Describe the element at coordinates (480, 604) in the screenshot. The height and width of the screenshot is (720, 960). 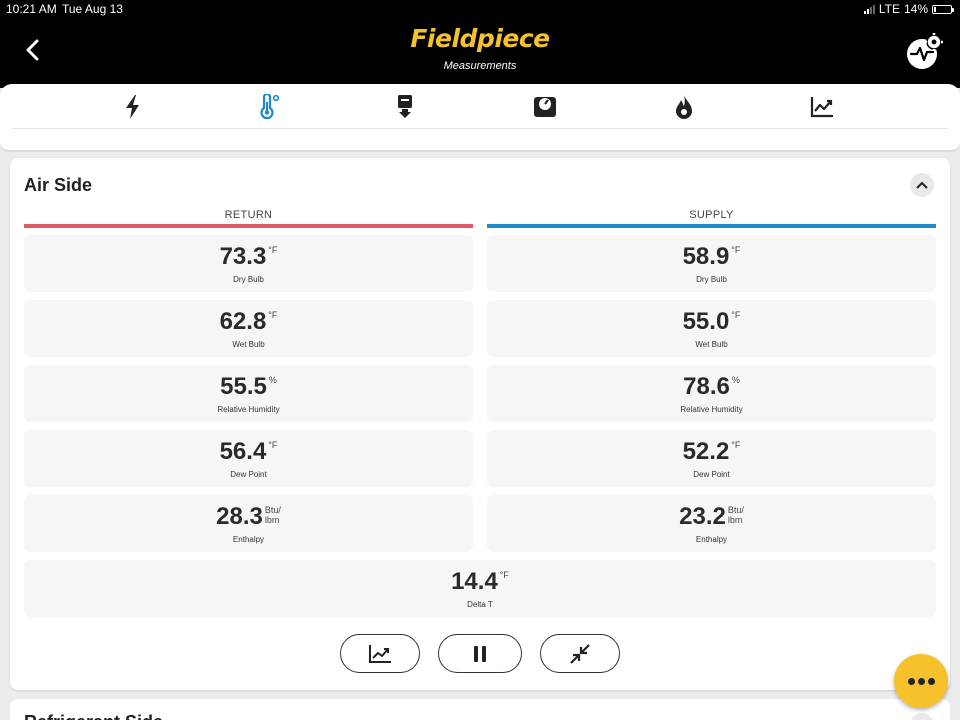
I see `reading-label: Delta T` at that location.